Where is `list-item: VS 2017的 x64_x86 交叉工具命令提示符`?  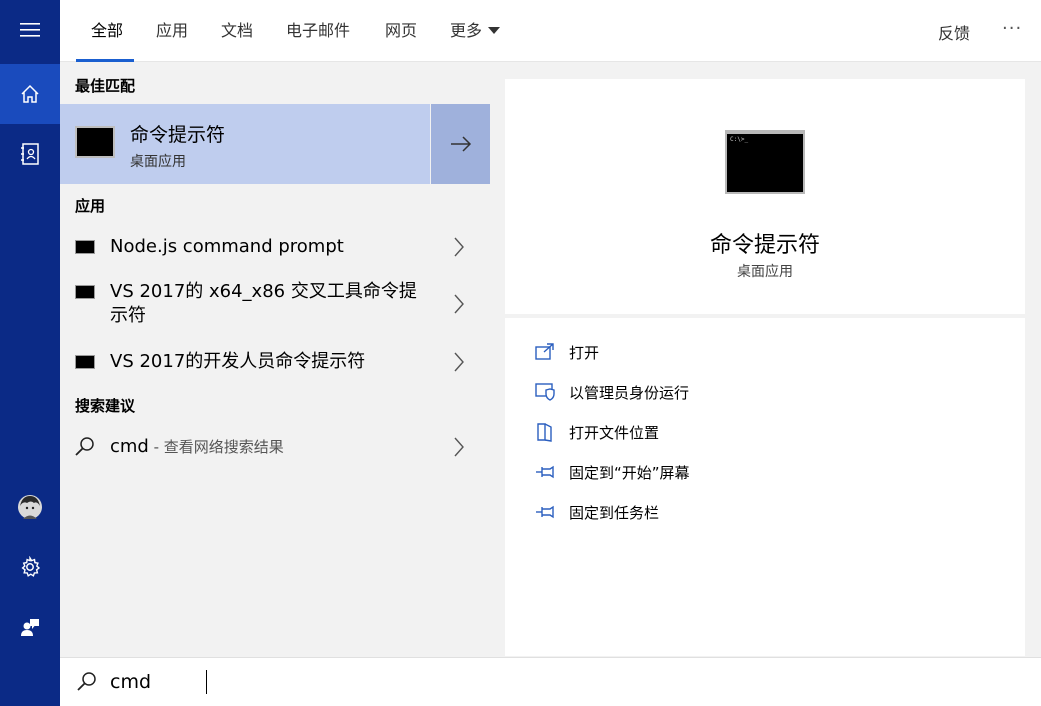
list-item: VS 2017的 x64_x86 交叉工具命令提示符 is located at coordinates (275, 305).